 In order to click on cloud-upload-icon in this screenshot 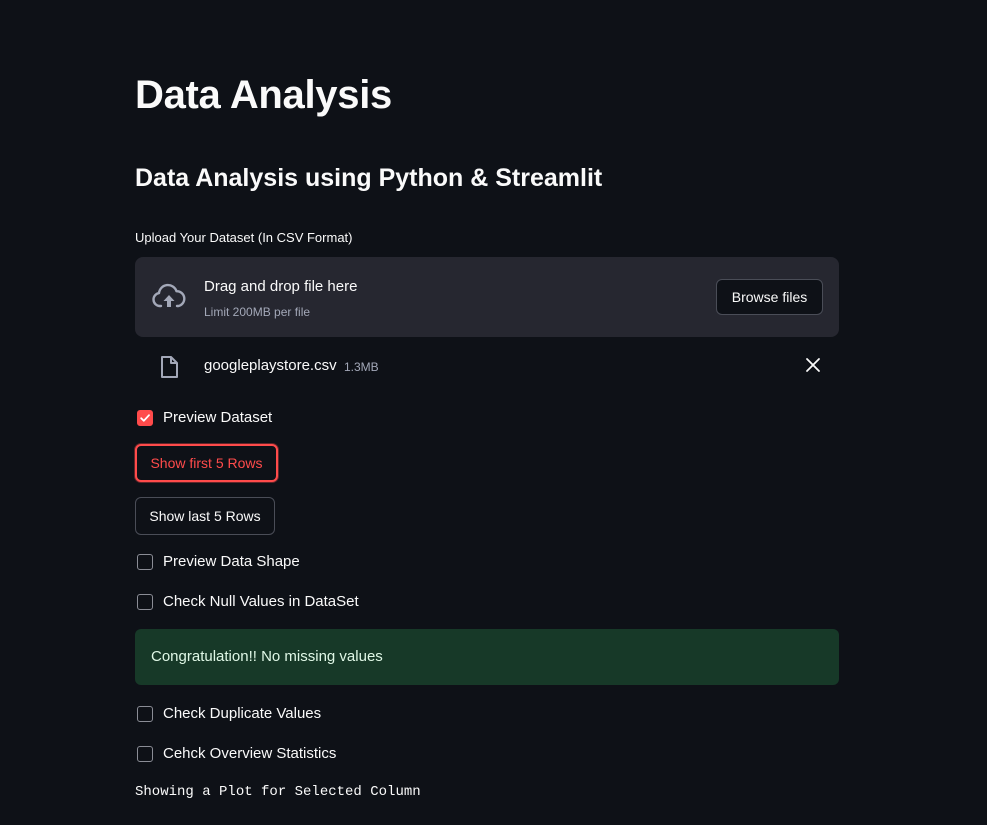, I will do `click(169, 297)`.